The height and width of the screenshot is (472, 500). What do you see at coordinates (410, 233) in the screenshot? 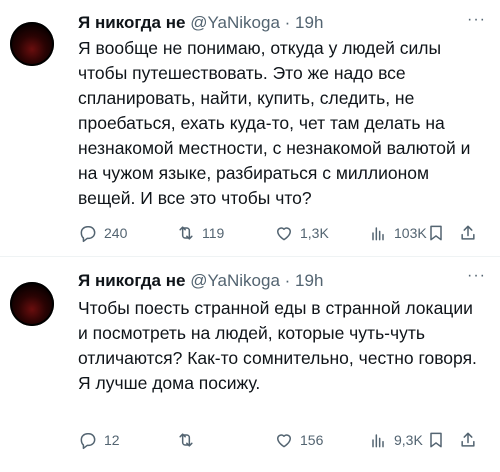
I see `views-count: 103K` at bounding box center [410, 233].